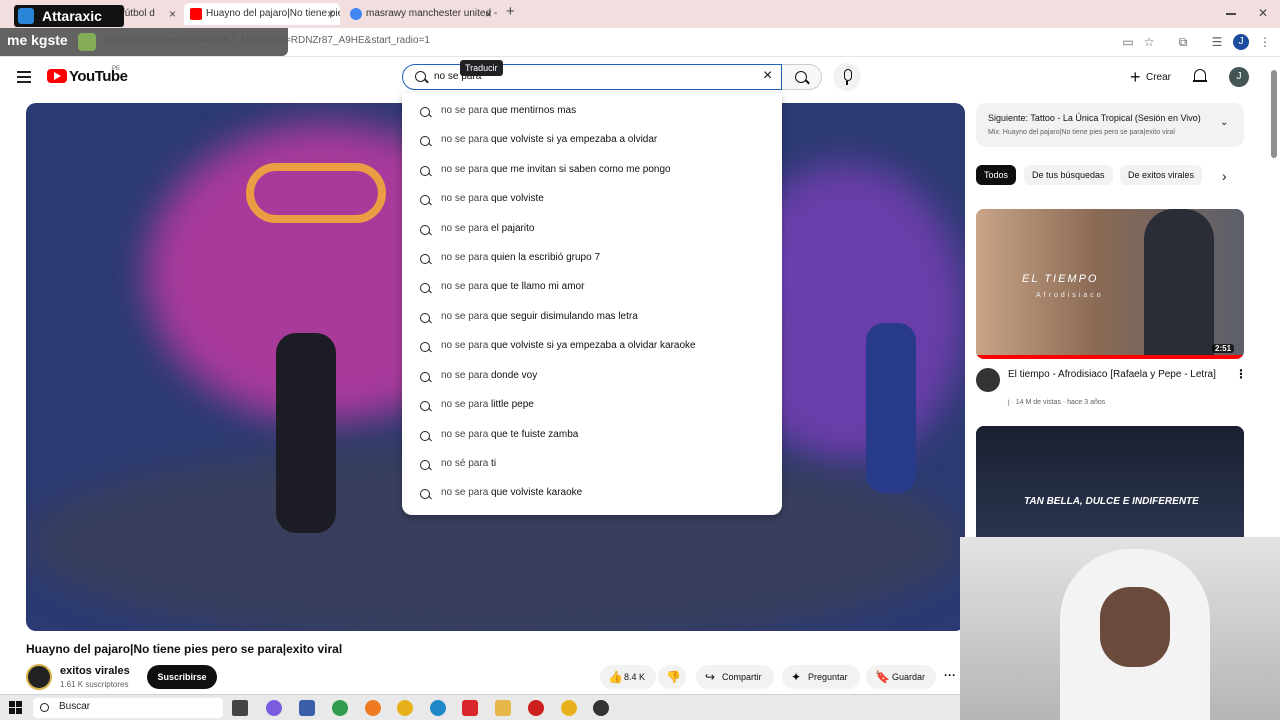 Image resolution: width=1280 pixels, height=720 pixels. I want to click on search-button, so click(802, 77).